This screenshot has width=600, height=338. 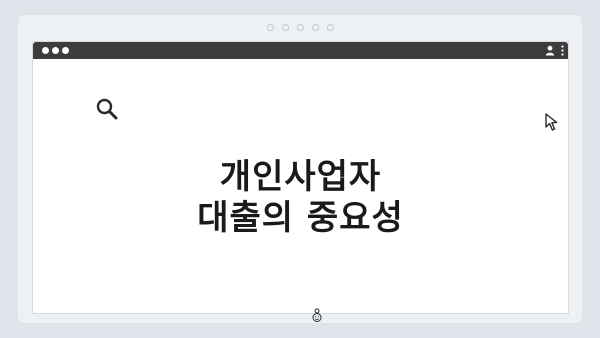 I want to click on headline-line-2: 대출의 중요성, so click(x=300, y=218).